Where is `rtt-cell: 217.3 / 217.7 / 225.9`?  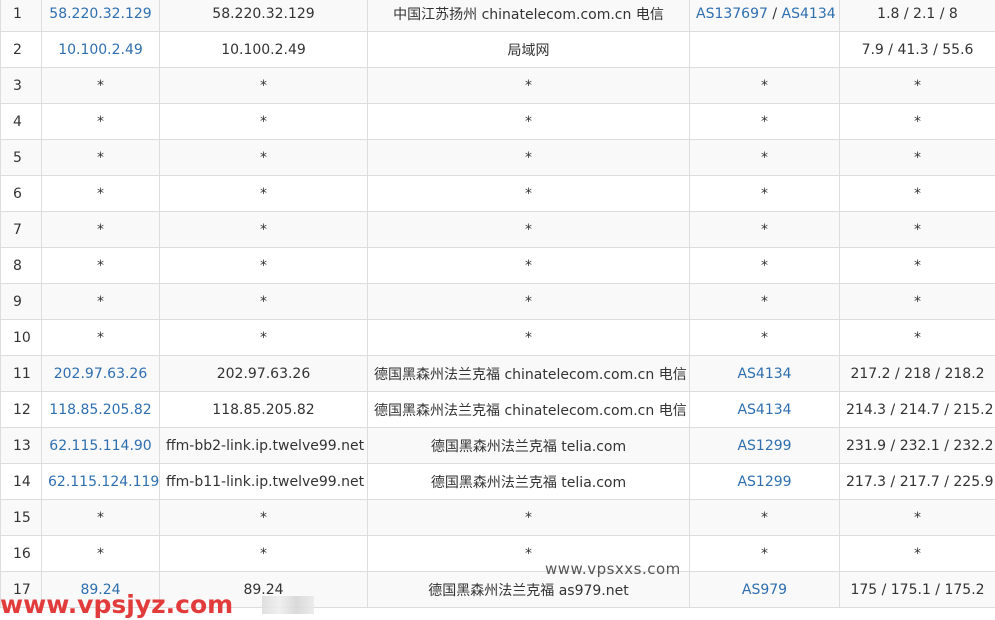
rtt-cell: 217.3 / 217.7 / 225.9 is located at coordinates (917, 481).